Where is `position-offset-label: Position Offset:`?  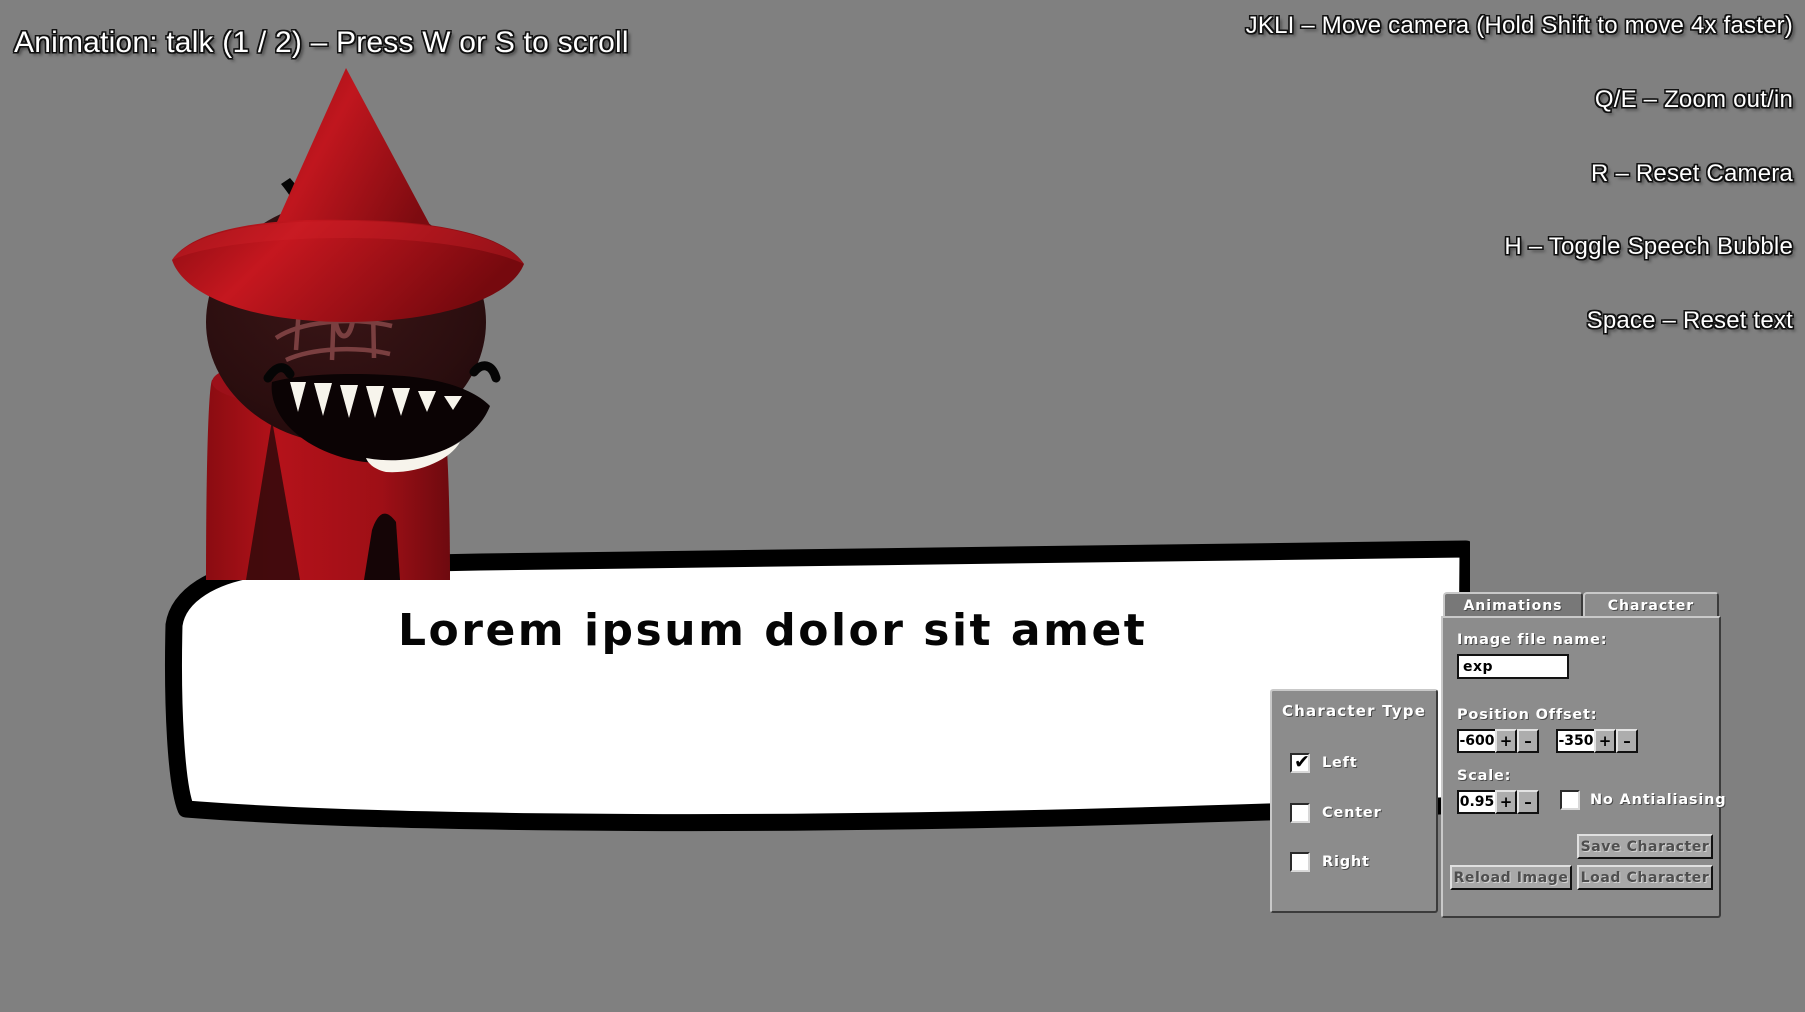 position-offset-label: Position Offset: is located at coordinates (1527, 715).